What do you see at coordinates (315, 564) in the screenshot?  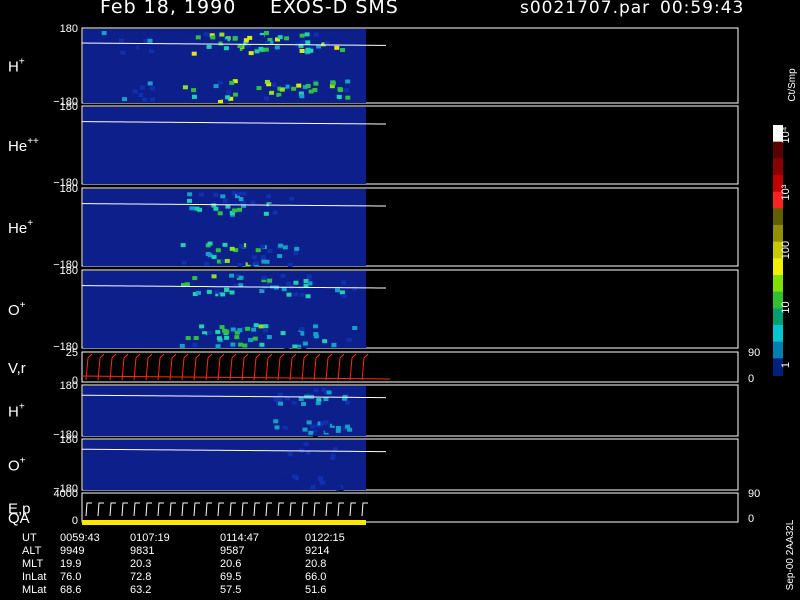 I see `footer-value: 20.8` at bounding box center [315, 564].